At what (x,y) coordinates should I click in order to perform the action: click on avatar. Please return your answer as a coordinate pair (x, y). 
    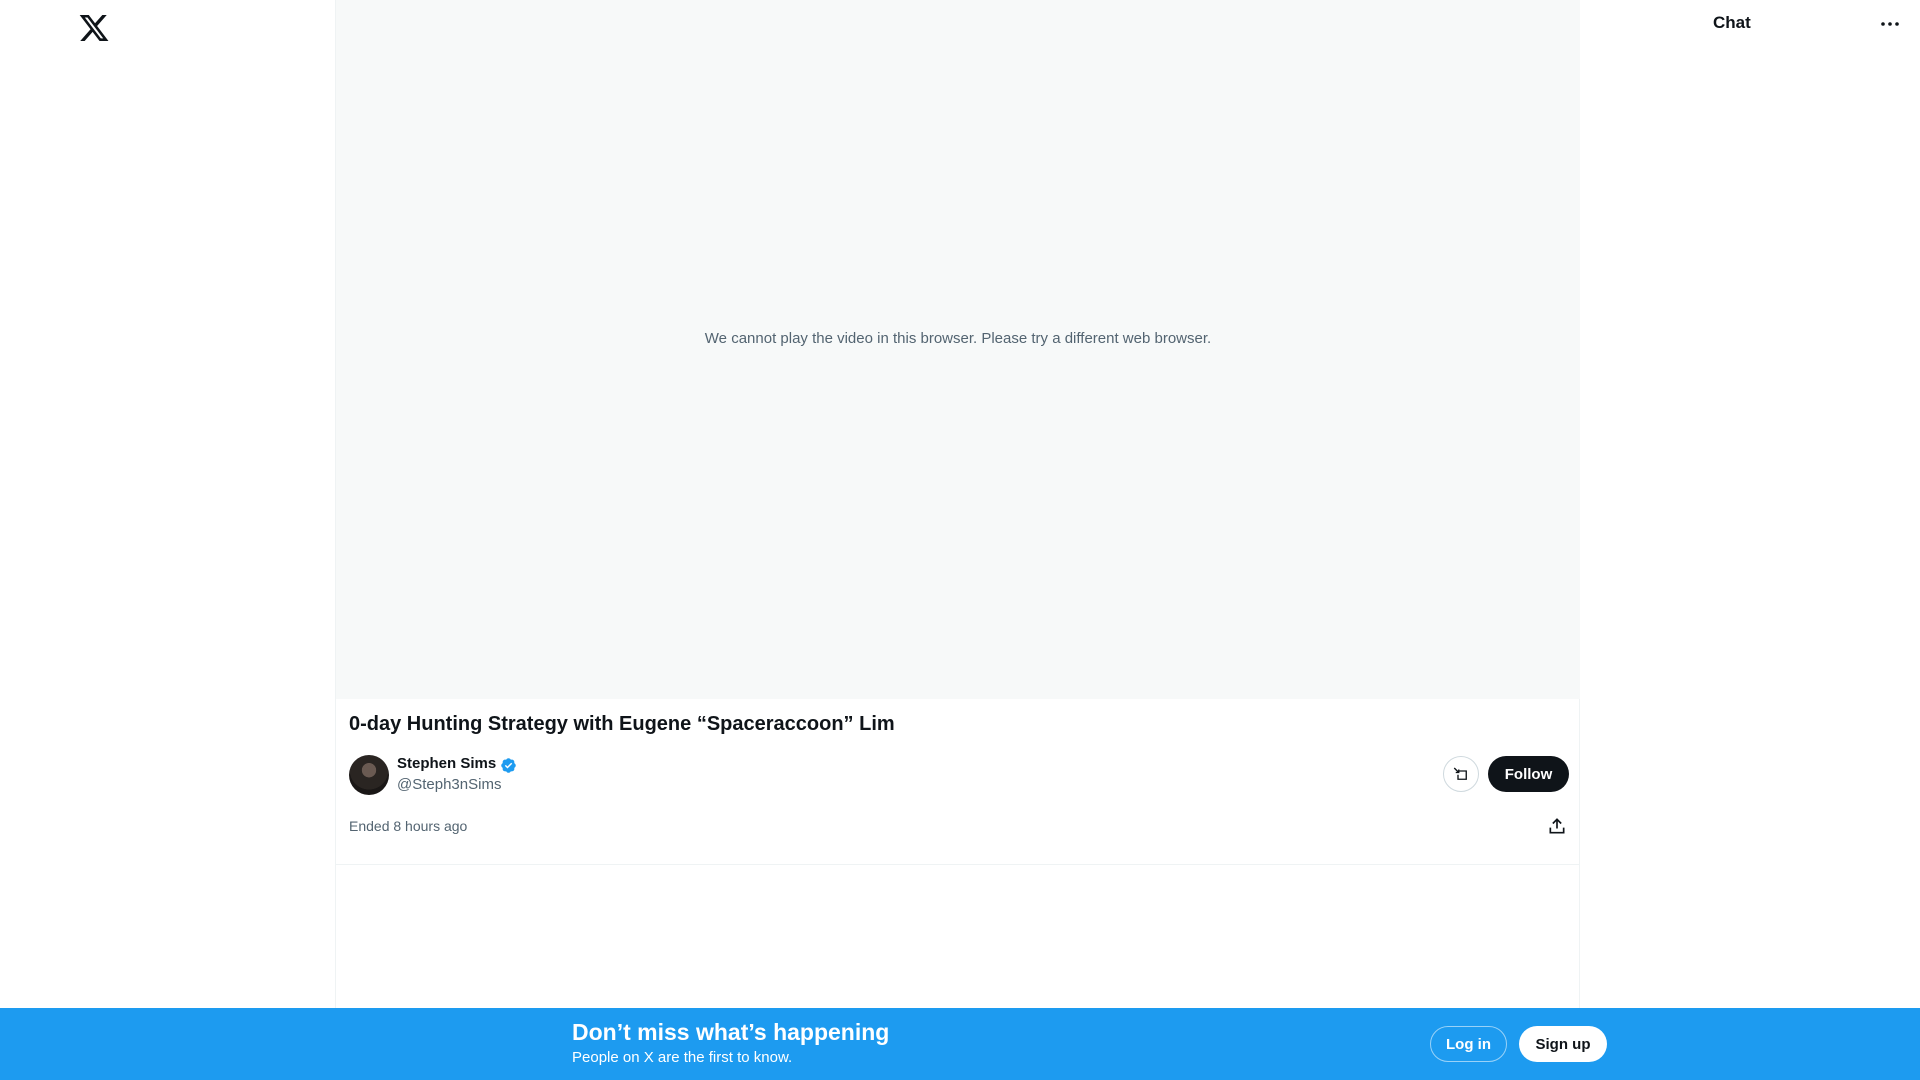
    Looking at the image, I should click on (369, 775).